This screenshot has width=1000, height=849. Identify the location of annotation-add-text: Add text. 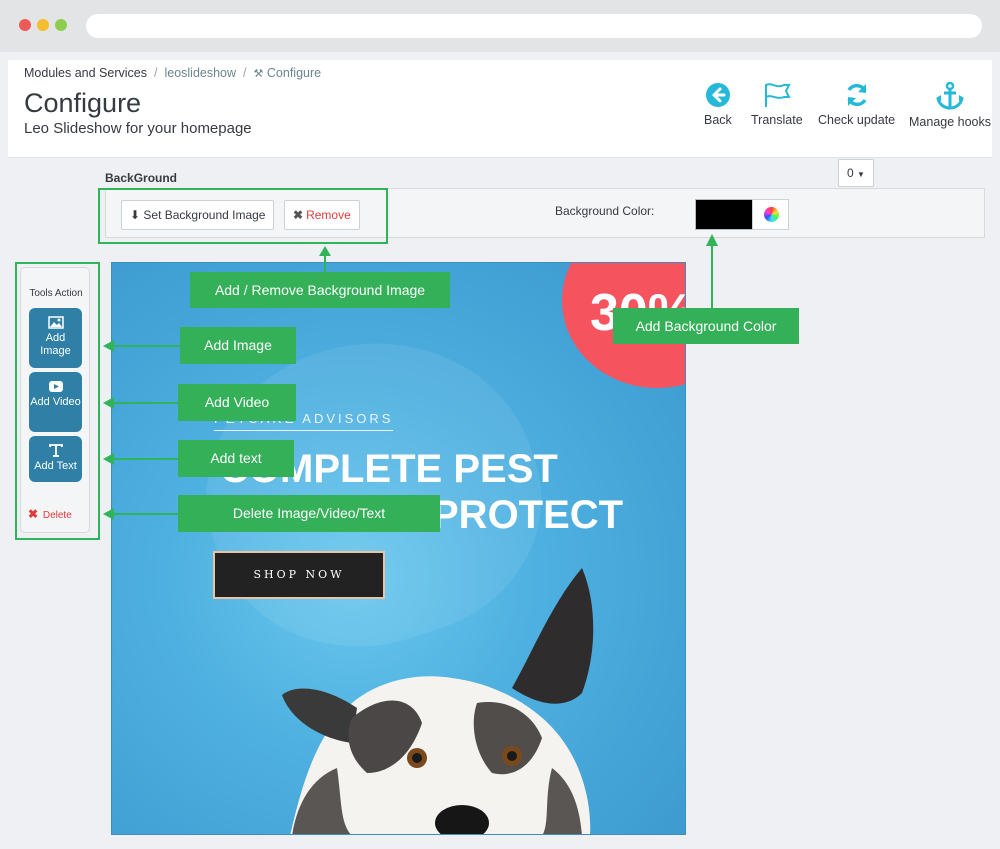
(236, 458).